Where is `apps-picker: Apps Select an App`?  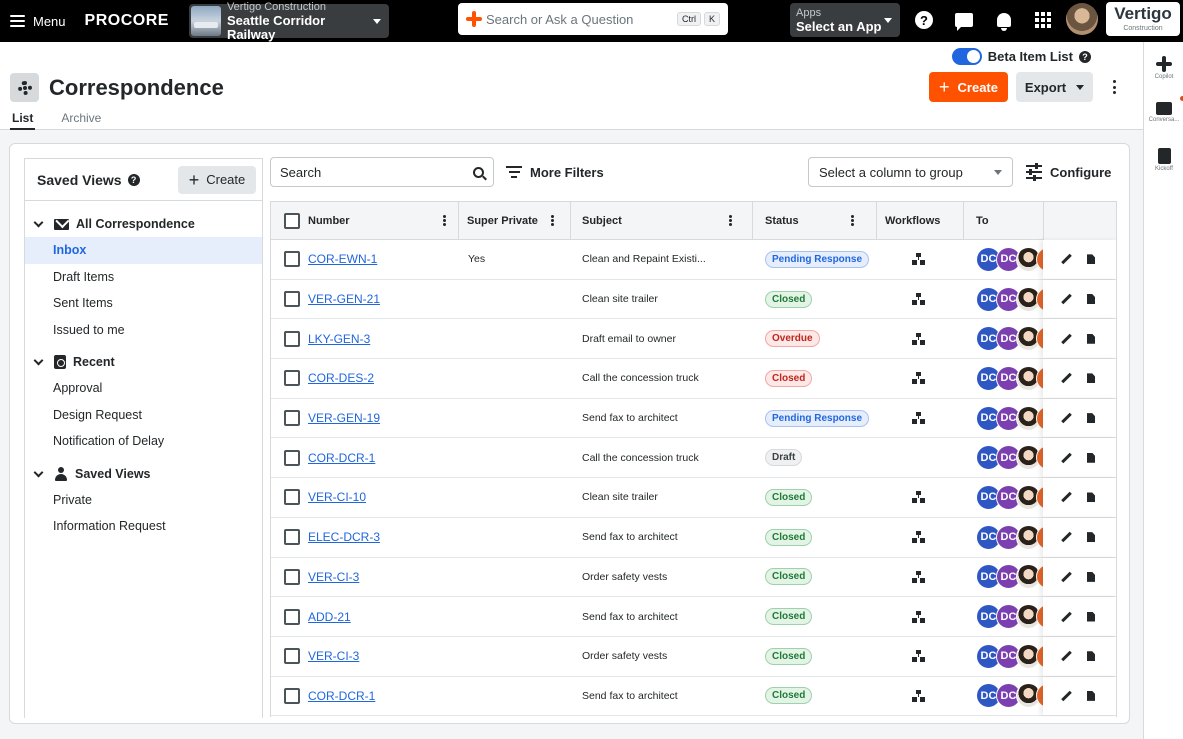
apps-picker: Apps Select an App is located at coordinates (845, 20).